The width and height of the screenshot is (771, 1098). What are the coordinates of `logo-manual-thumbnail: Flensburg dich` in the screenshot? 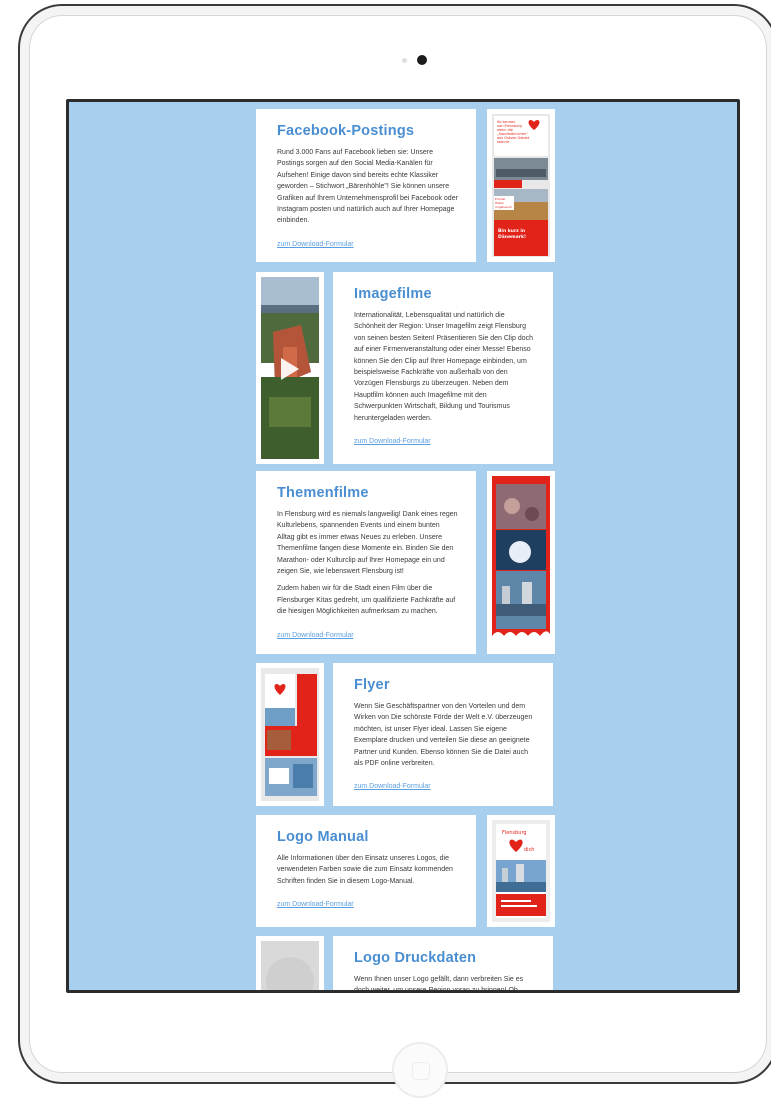 It's located at (521, 871).